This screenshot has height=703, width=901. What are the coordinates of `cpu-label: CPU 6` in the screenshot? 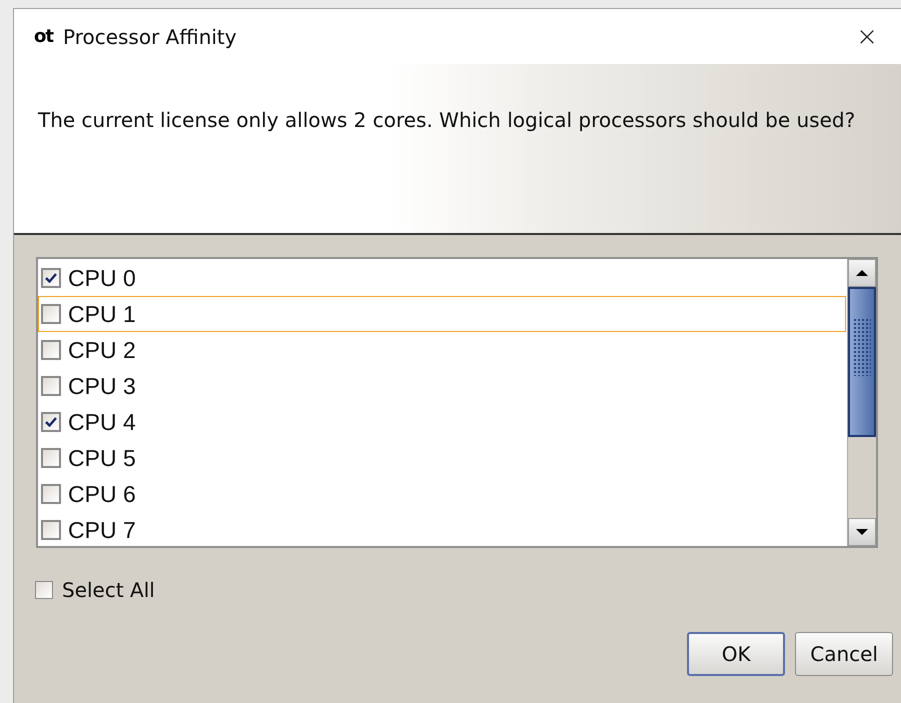 It's located at (102, 494).